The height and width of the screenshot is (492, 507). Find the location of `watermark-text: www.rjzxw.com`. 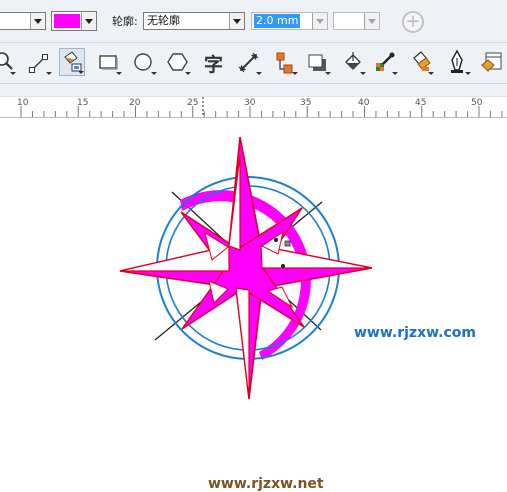

watermark-text: www.rjzxw.com is located at coordinates (415, 333).